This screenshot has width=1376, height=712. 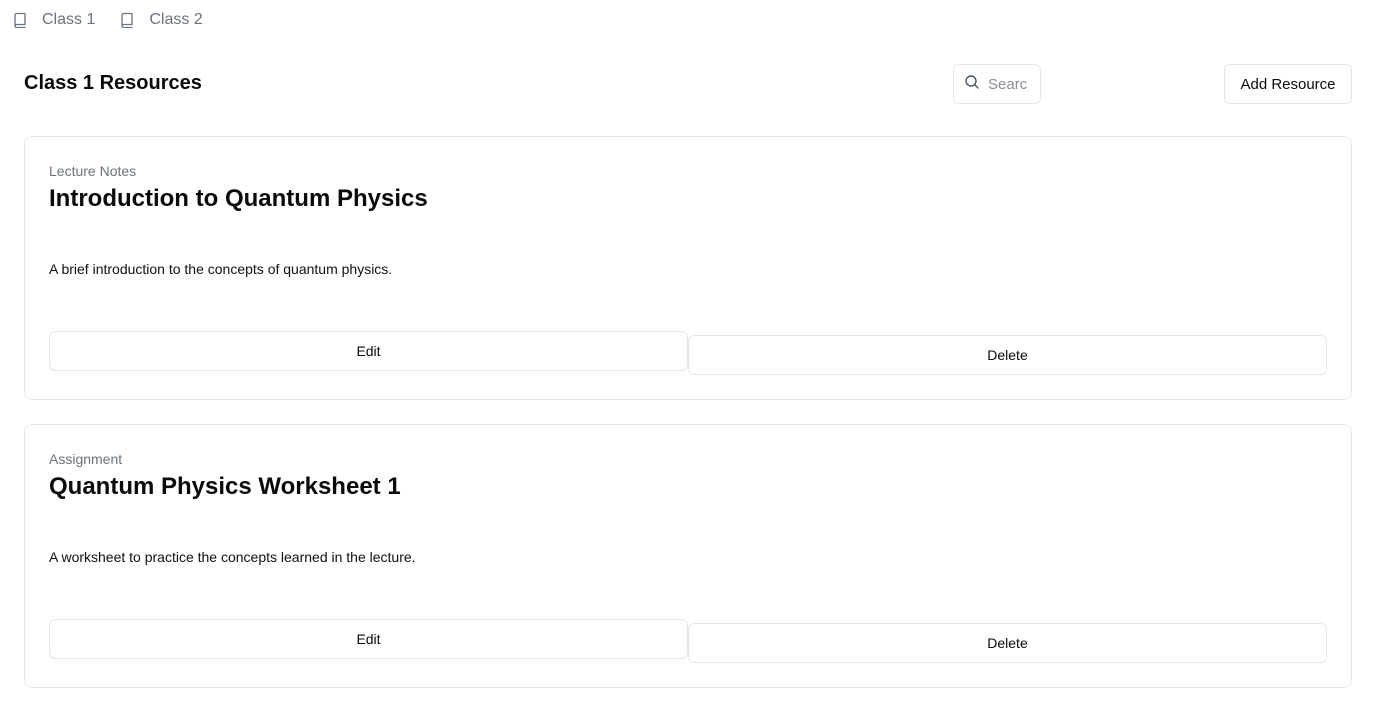 I want to click on add-resource-button: Add Resource, so click(x=1288, y=84).